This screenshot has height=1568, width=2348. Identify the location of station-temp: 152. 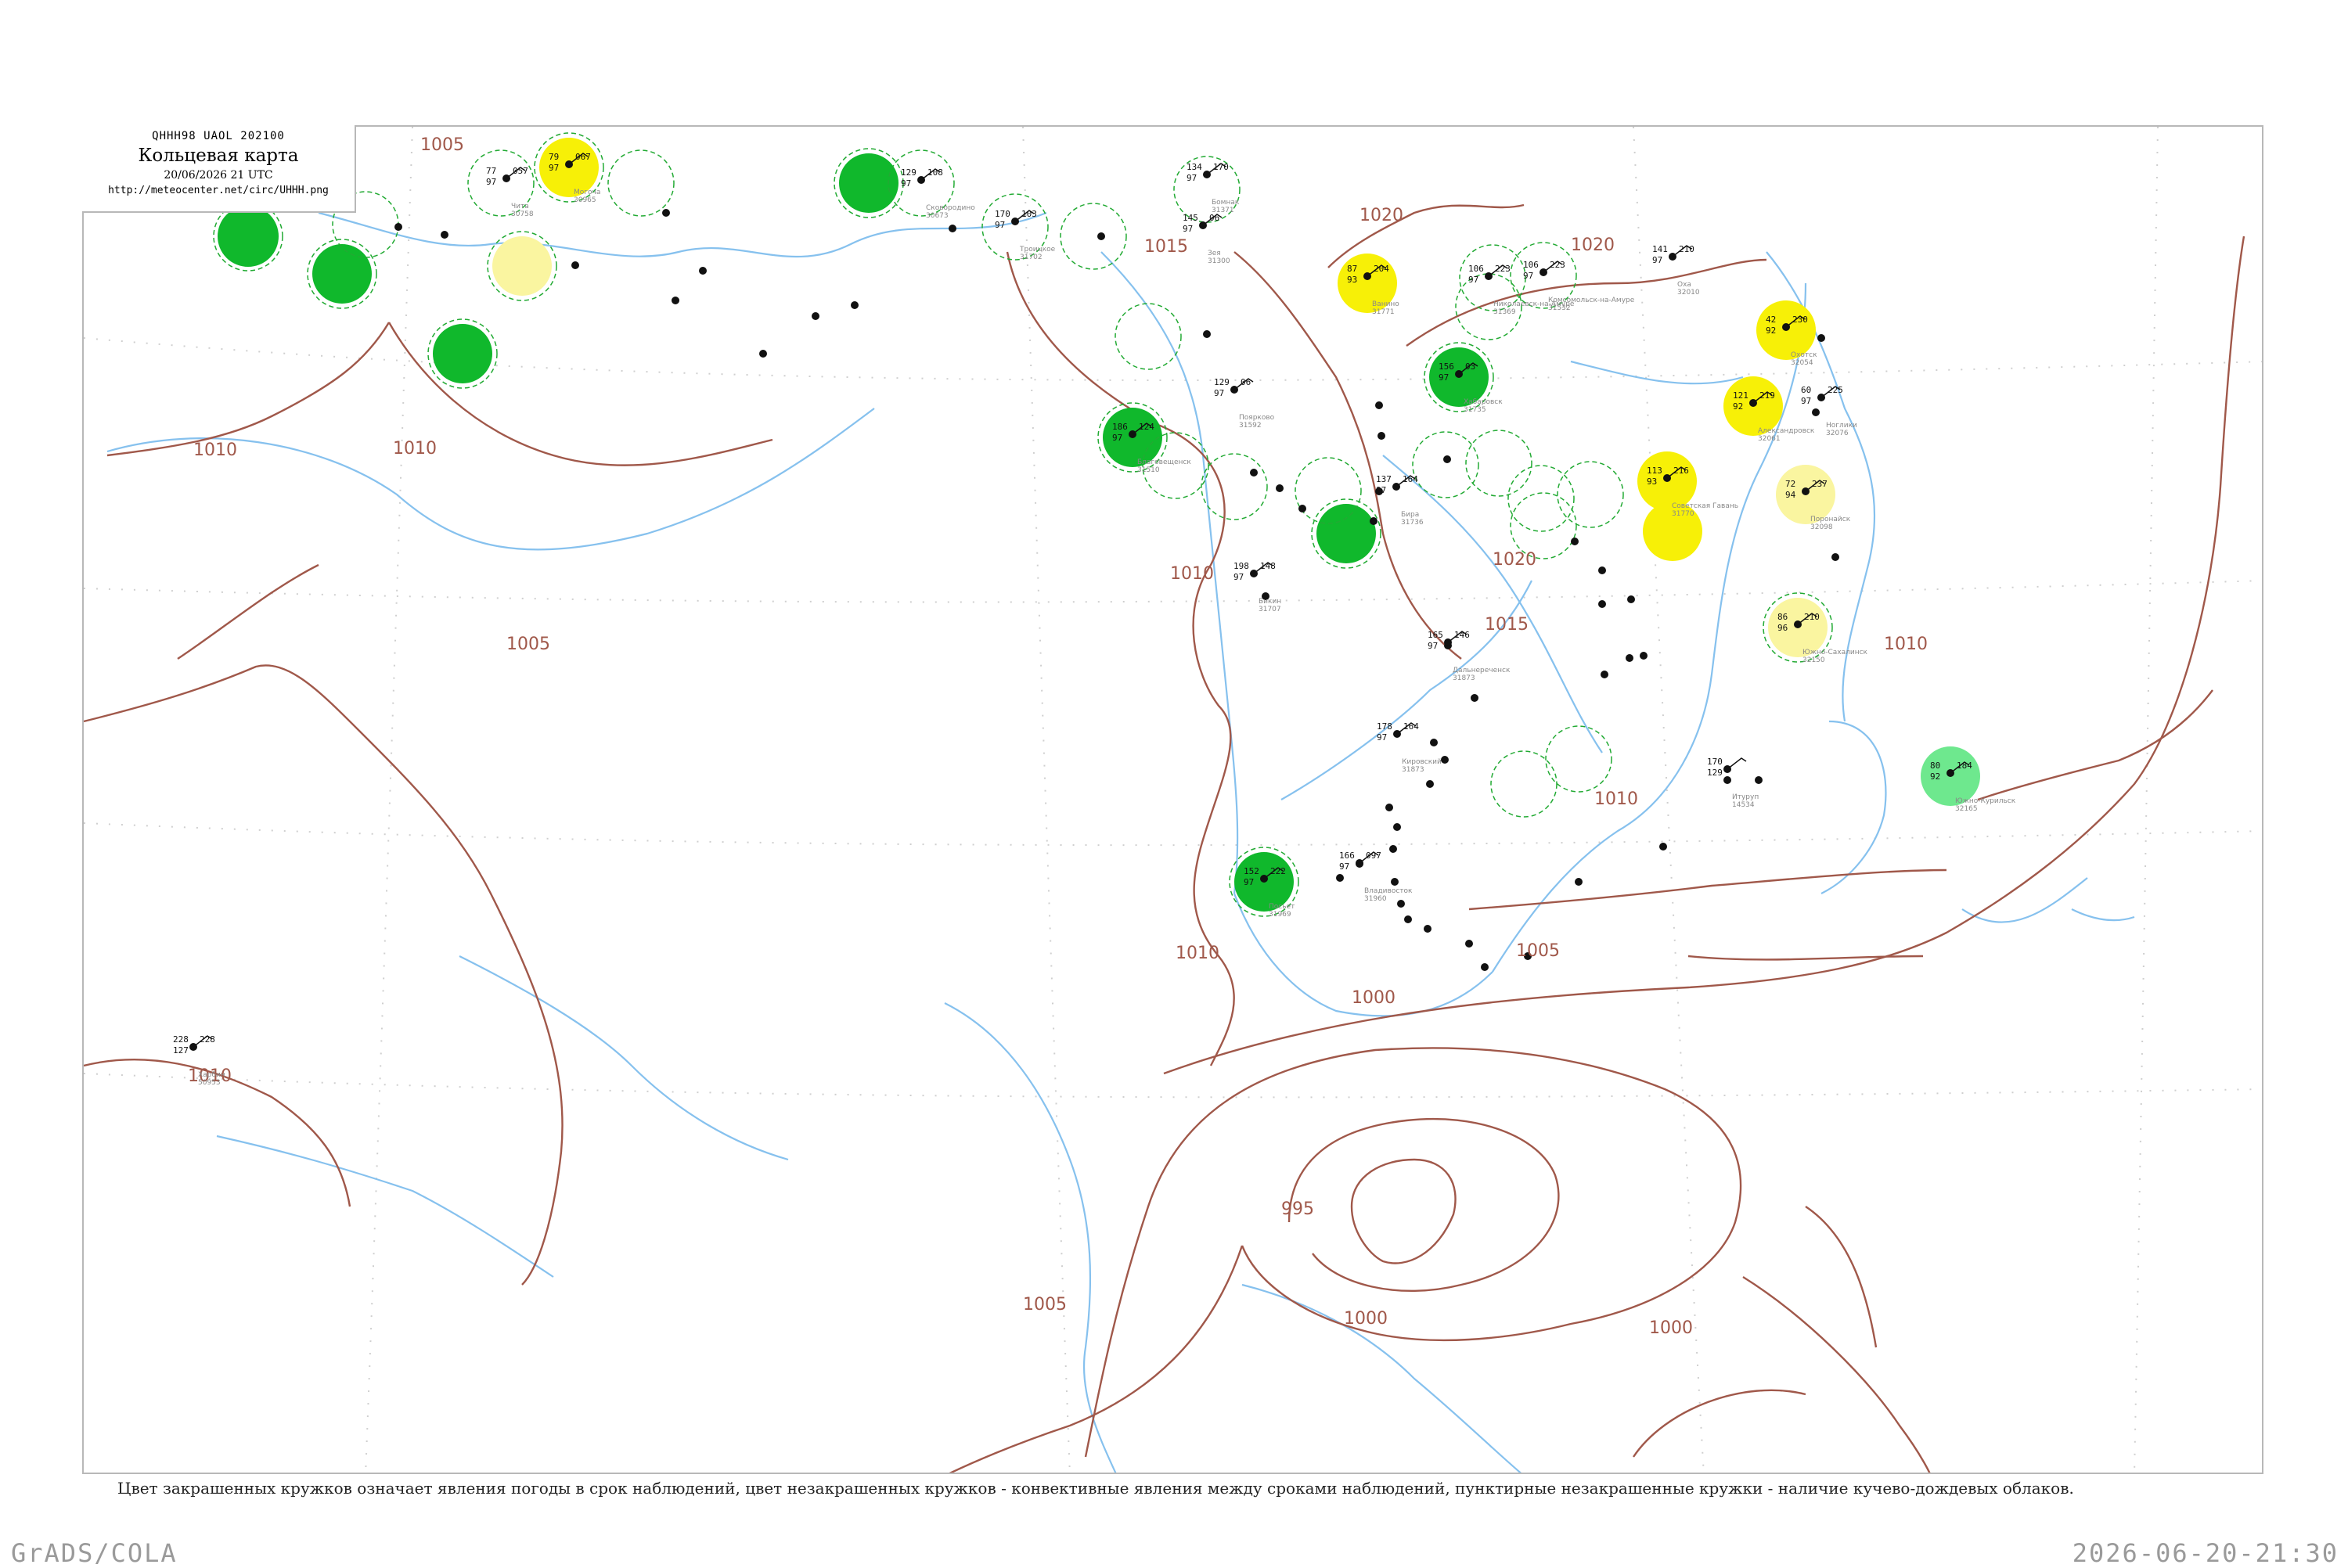
(1251, 871).